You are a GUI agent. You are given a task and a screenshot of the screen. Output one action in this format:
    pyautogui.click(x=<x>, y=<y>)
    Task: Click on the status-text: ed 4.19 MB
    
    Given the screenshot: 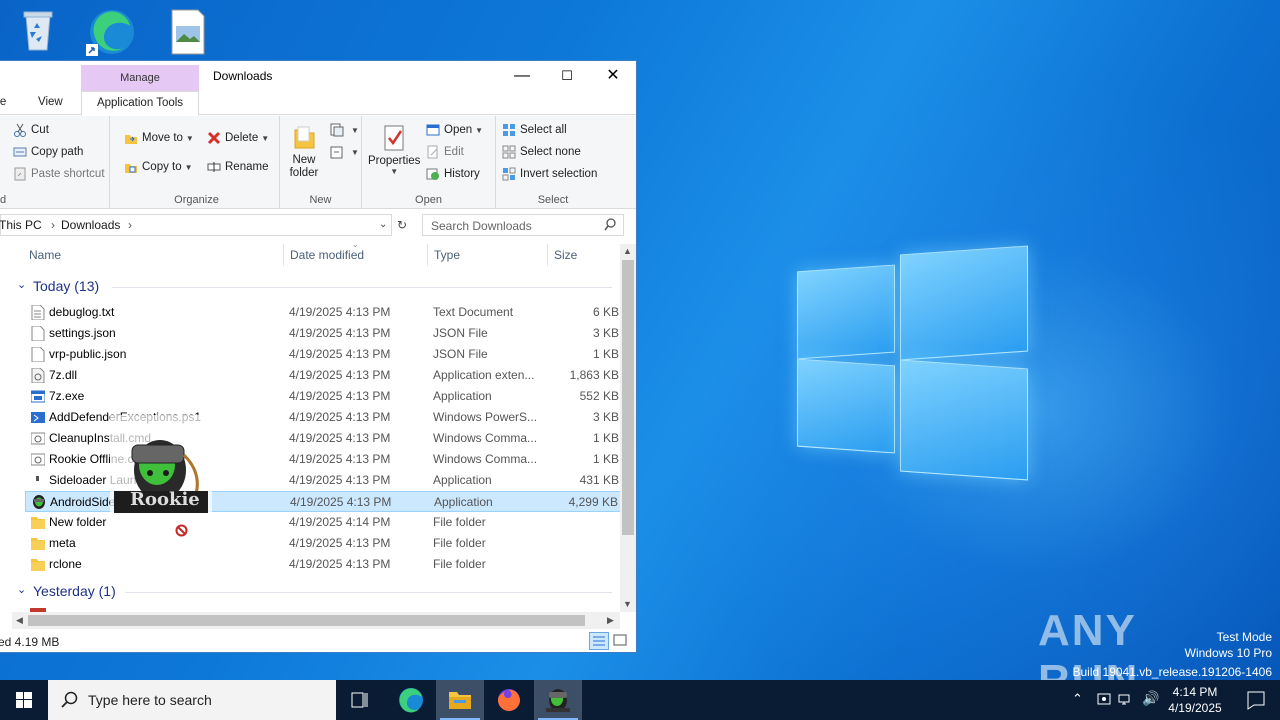 What is the action you would take?
    pyautogui.click(x=30, y=642)
    